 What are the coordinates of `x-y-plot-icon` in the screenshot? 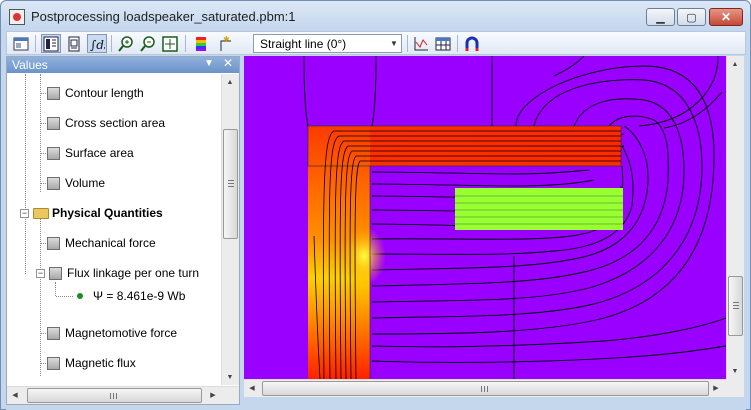 It's located at (421, 43).